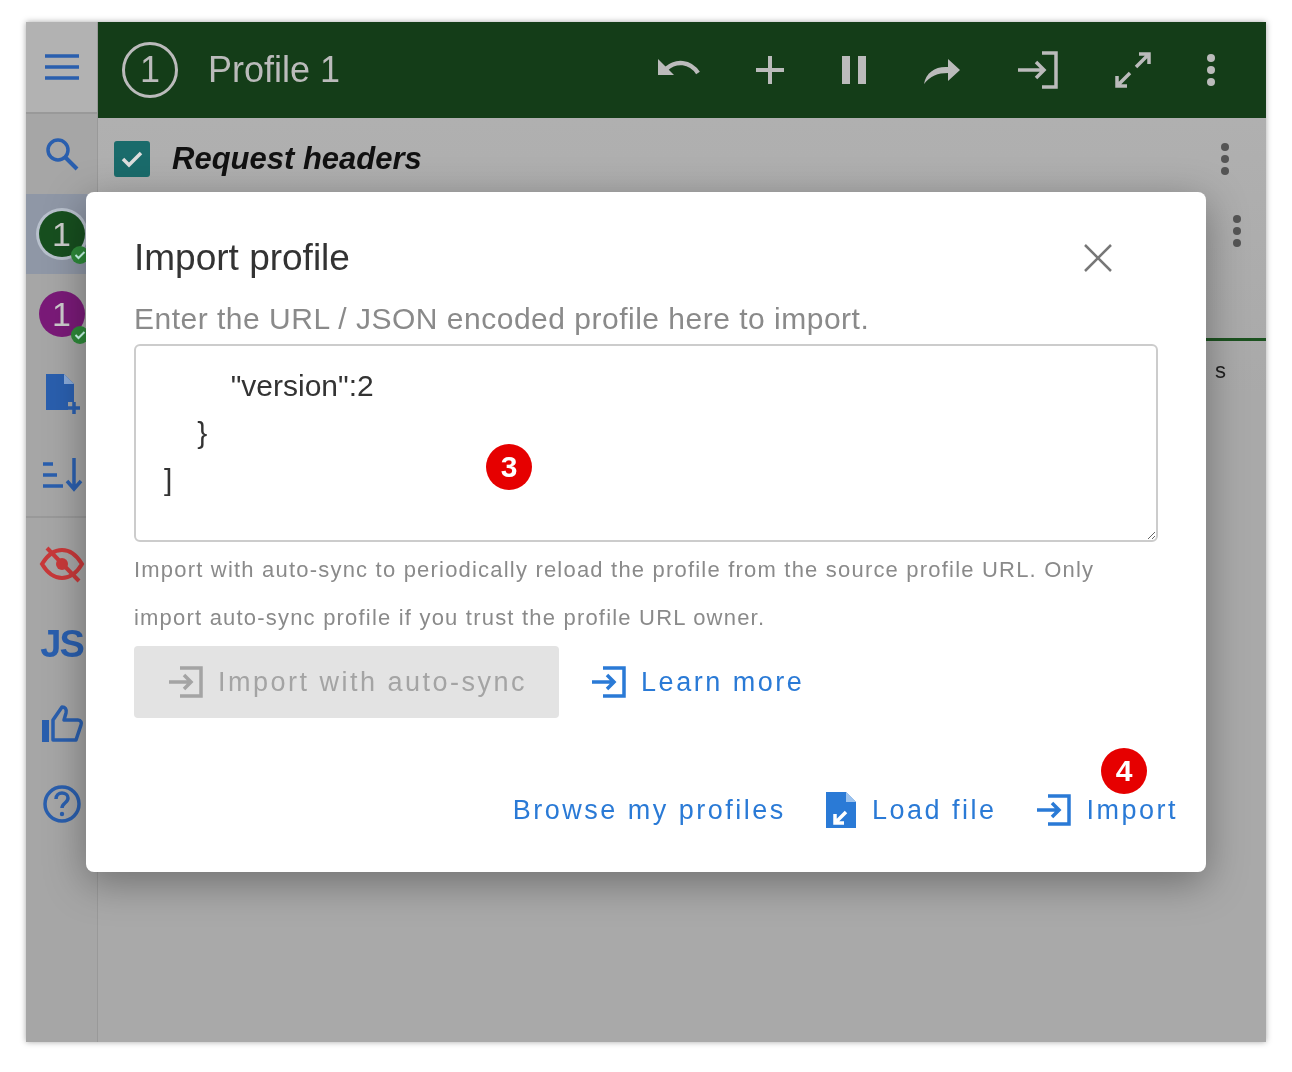 The height and width of the screenshot is (1072, 1292). What do you see at coordinates (649, 810) in the screenshot?
I see `browse-profiles-button: Browse my profiles` at bounding box center [649, 810].